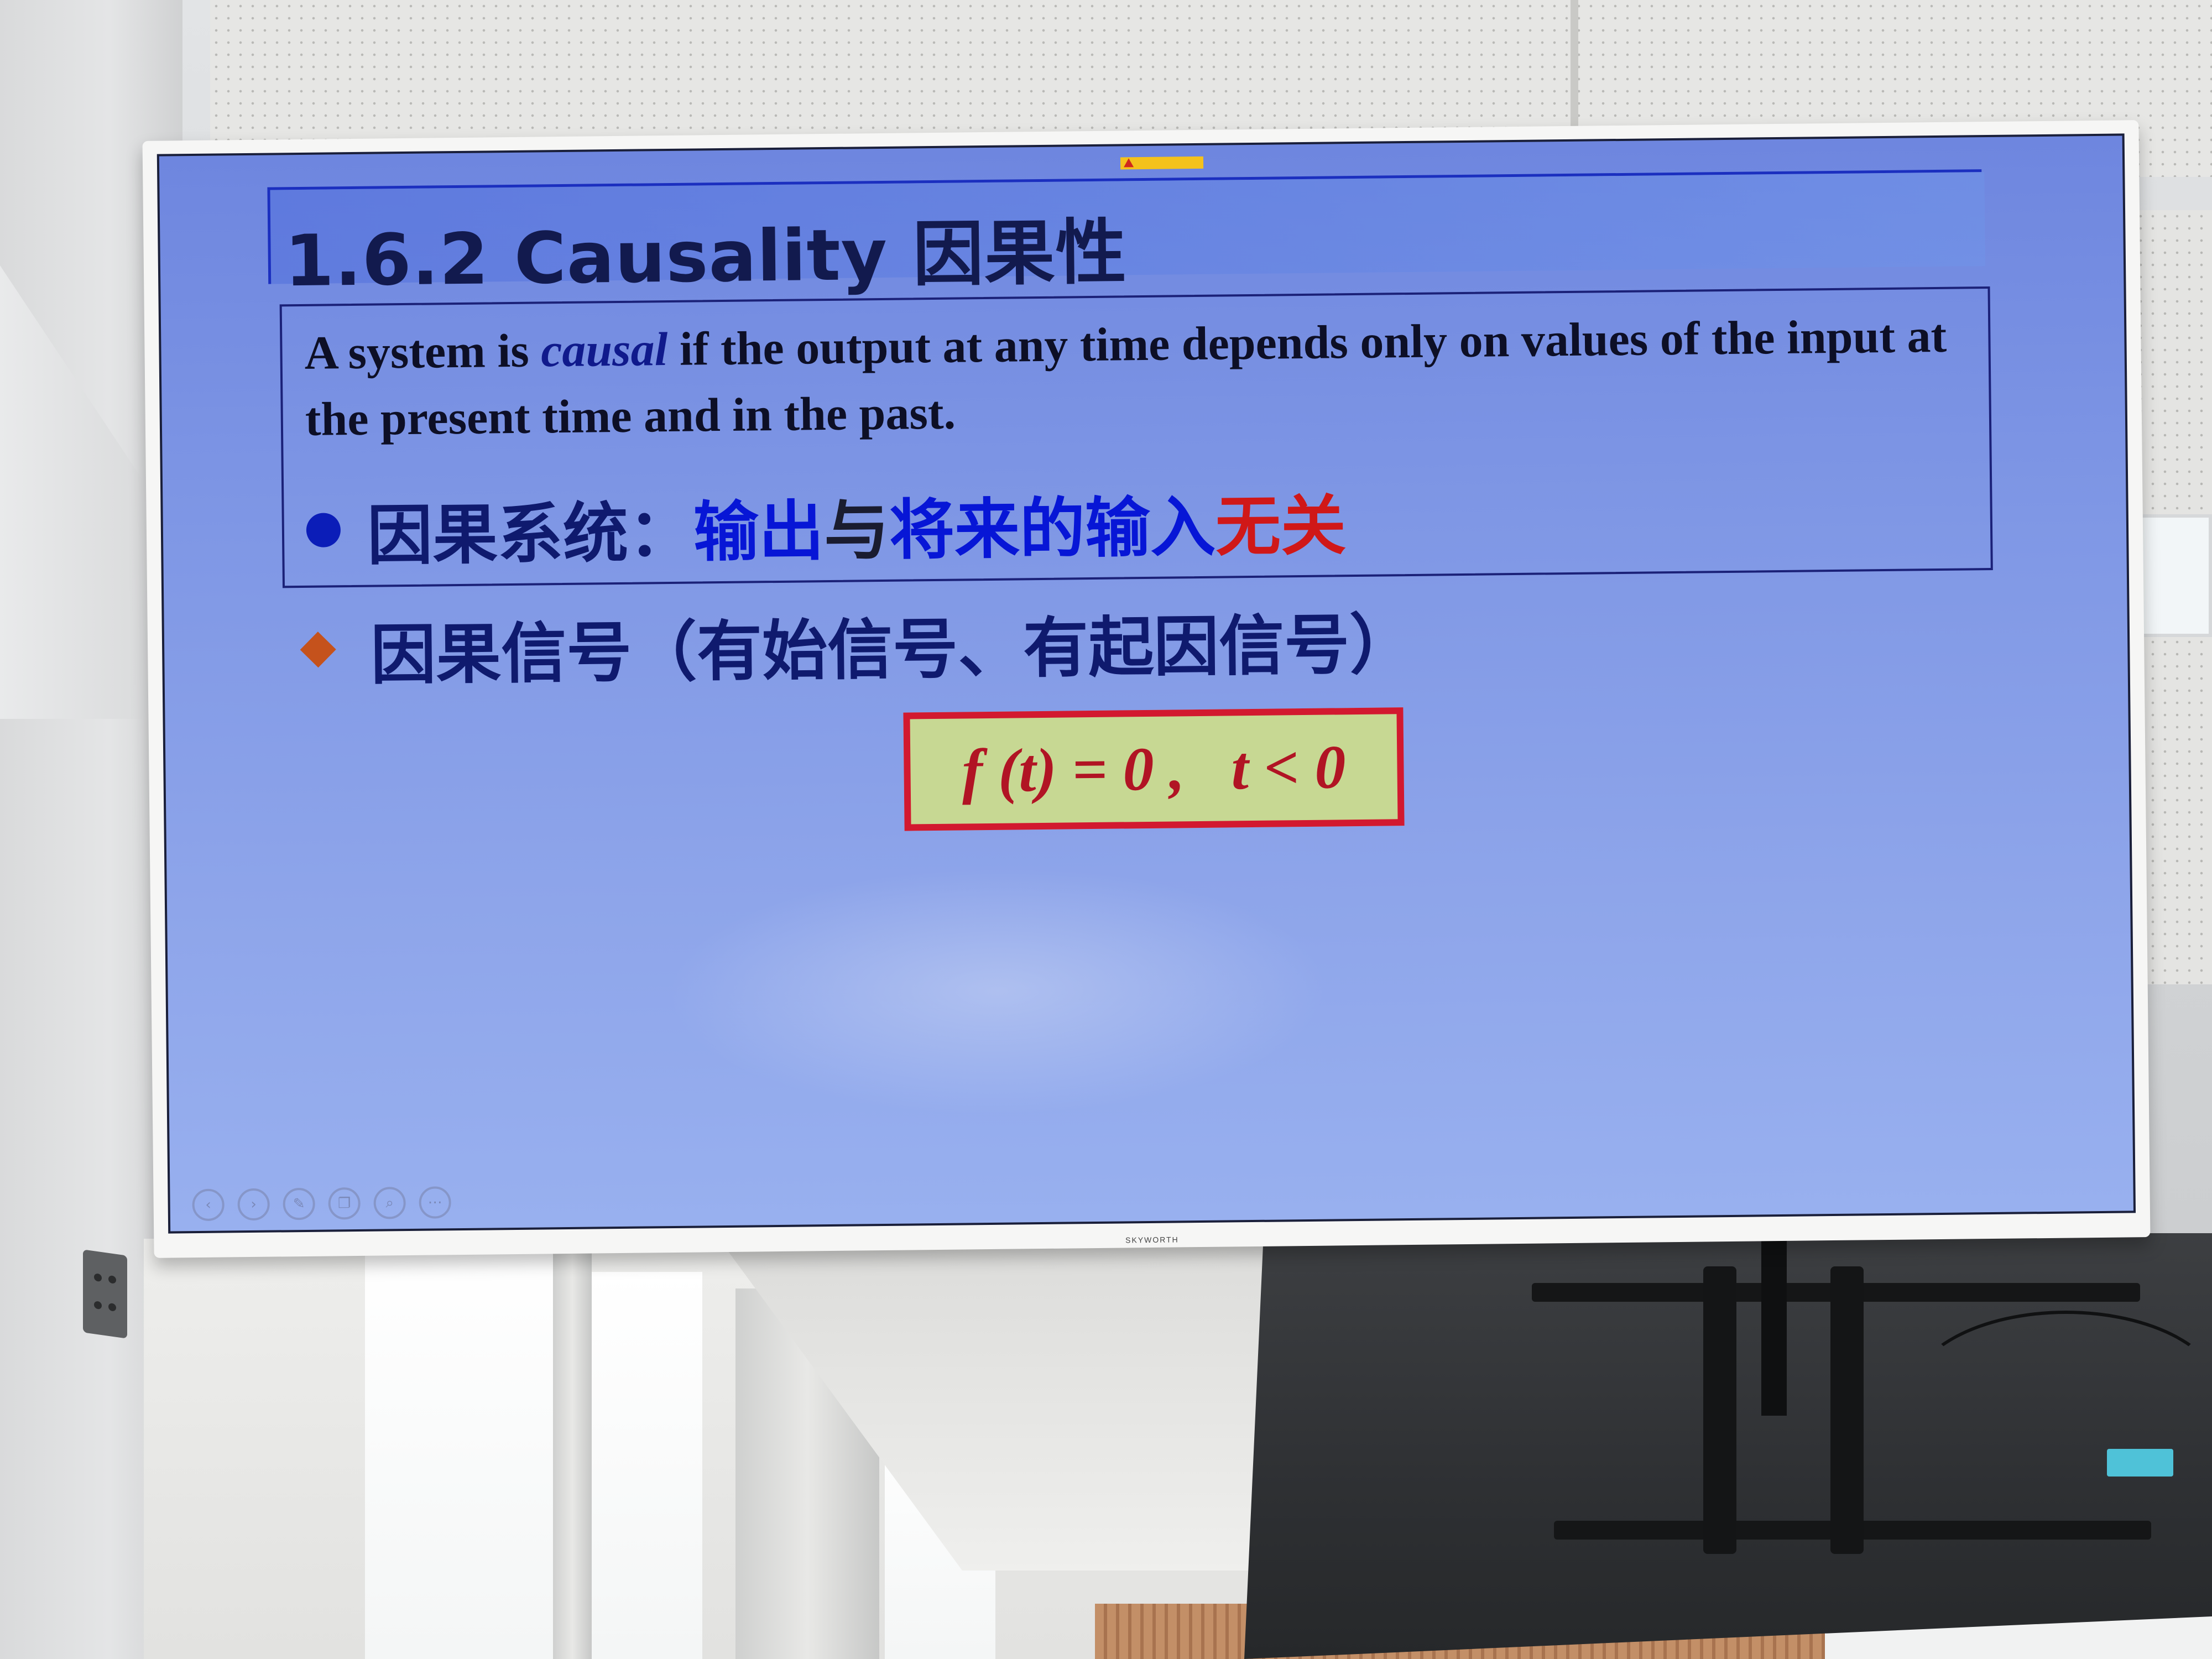 This screenshot has height=1659, width=2212. Describe the element at coordinates (998, 991) in the screenshot. I see `screen-reflection` at that location.